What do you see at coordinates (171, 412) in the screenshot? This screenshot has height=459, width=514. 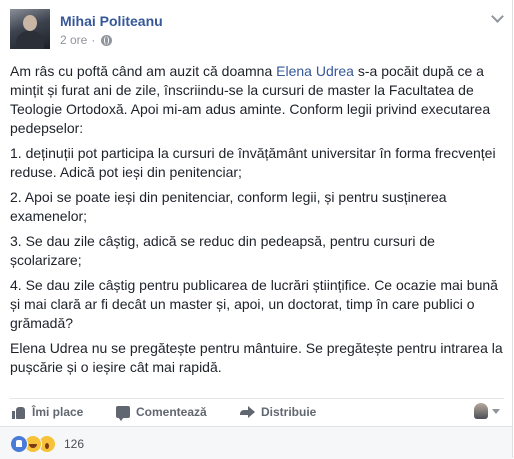 I see `comment-label: Comentează` at bounding box center [171, 412].